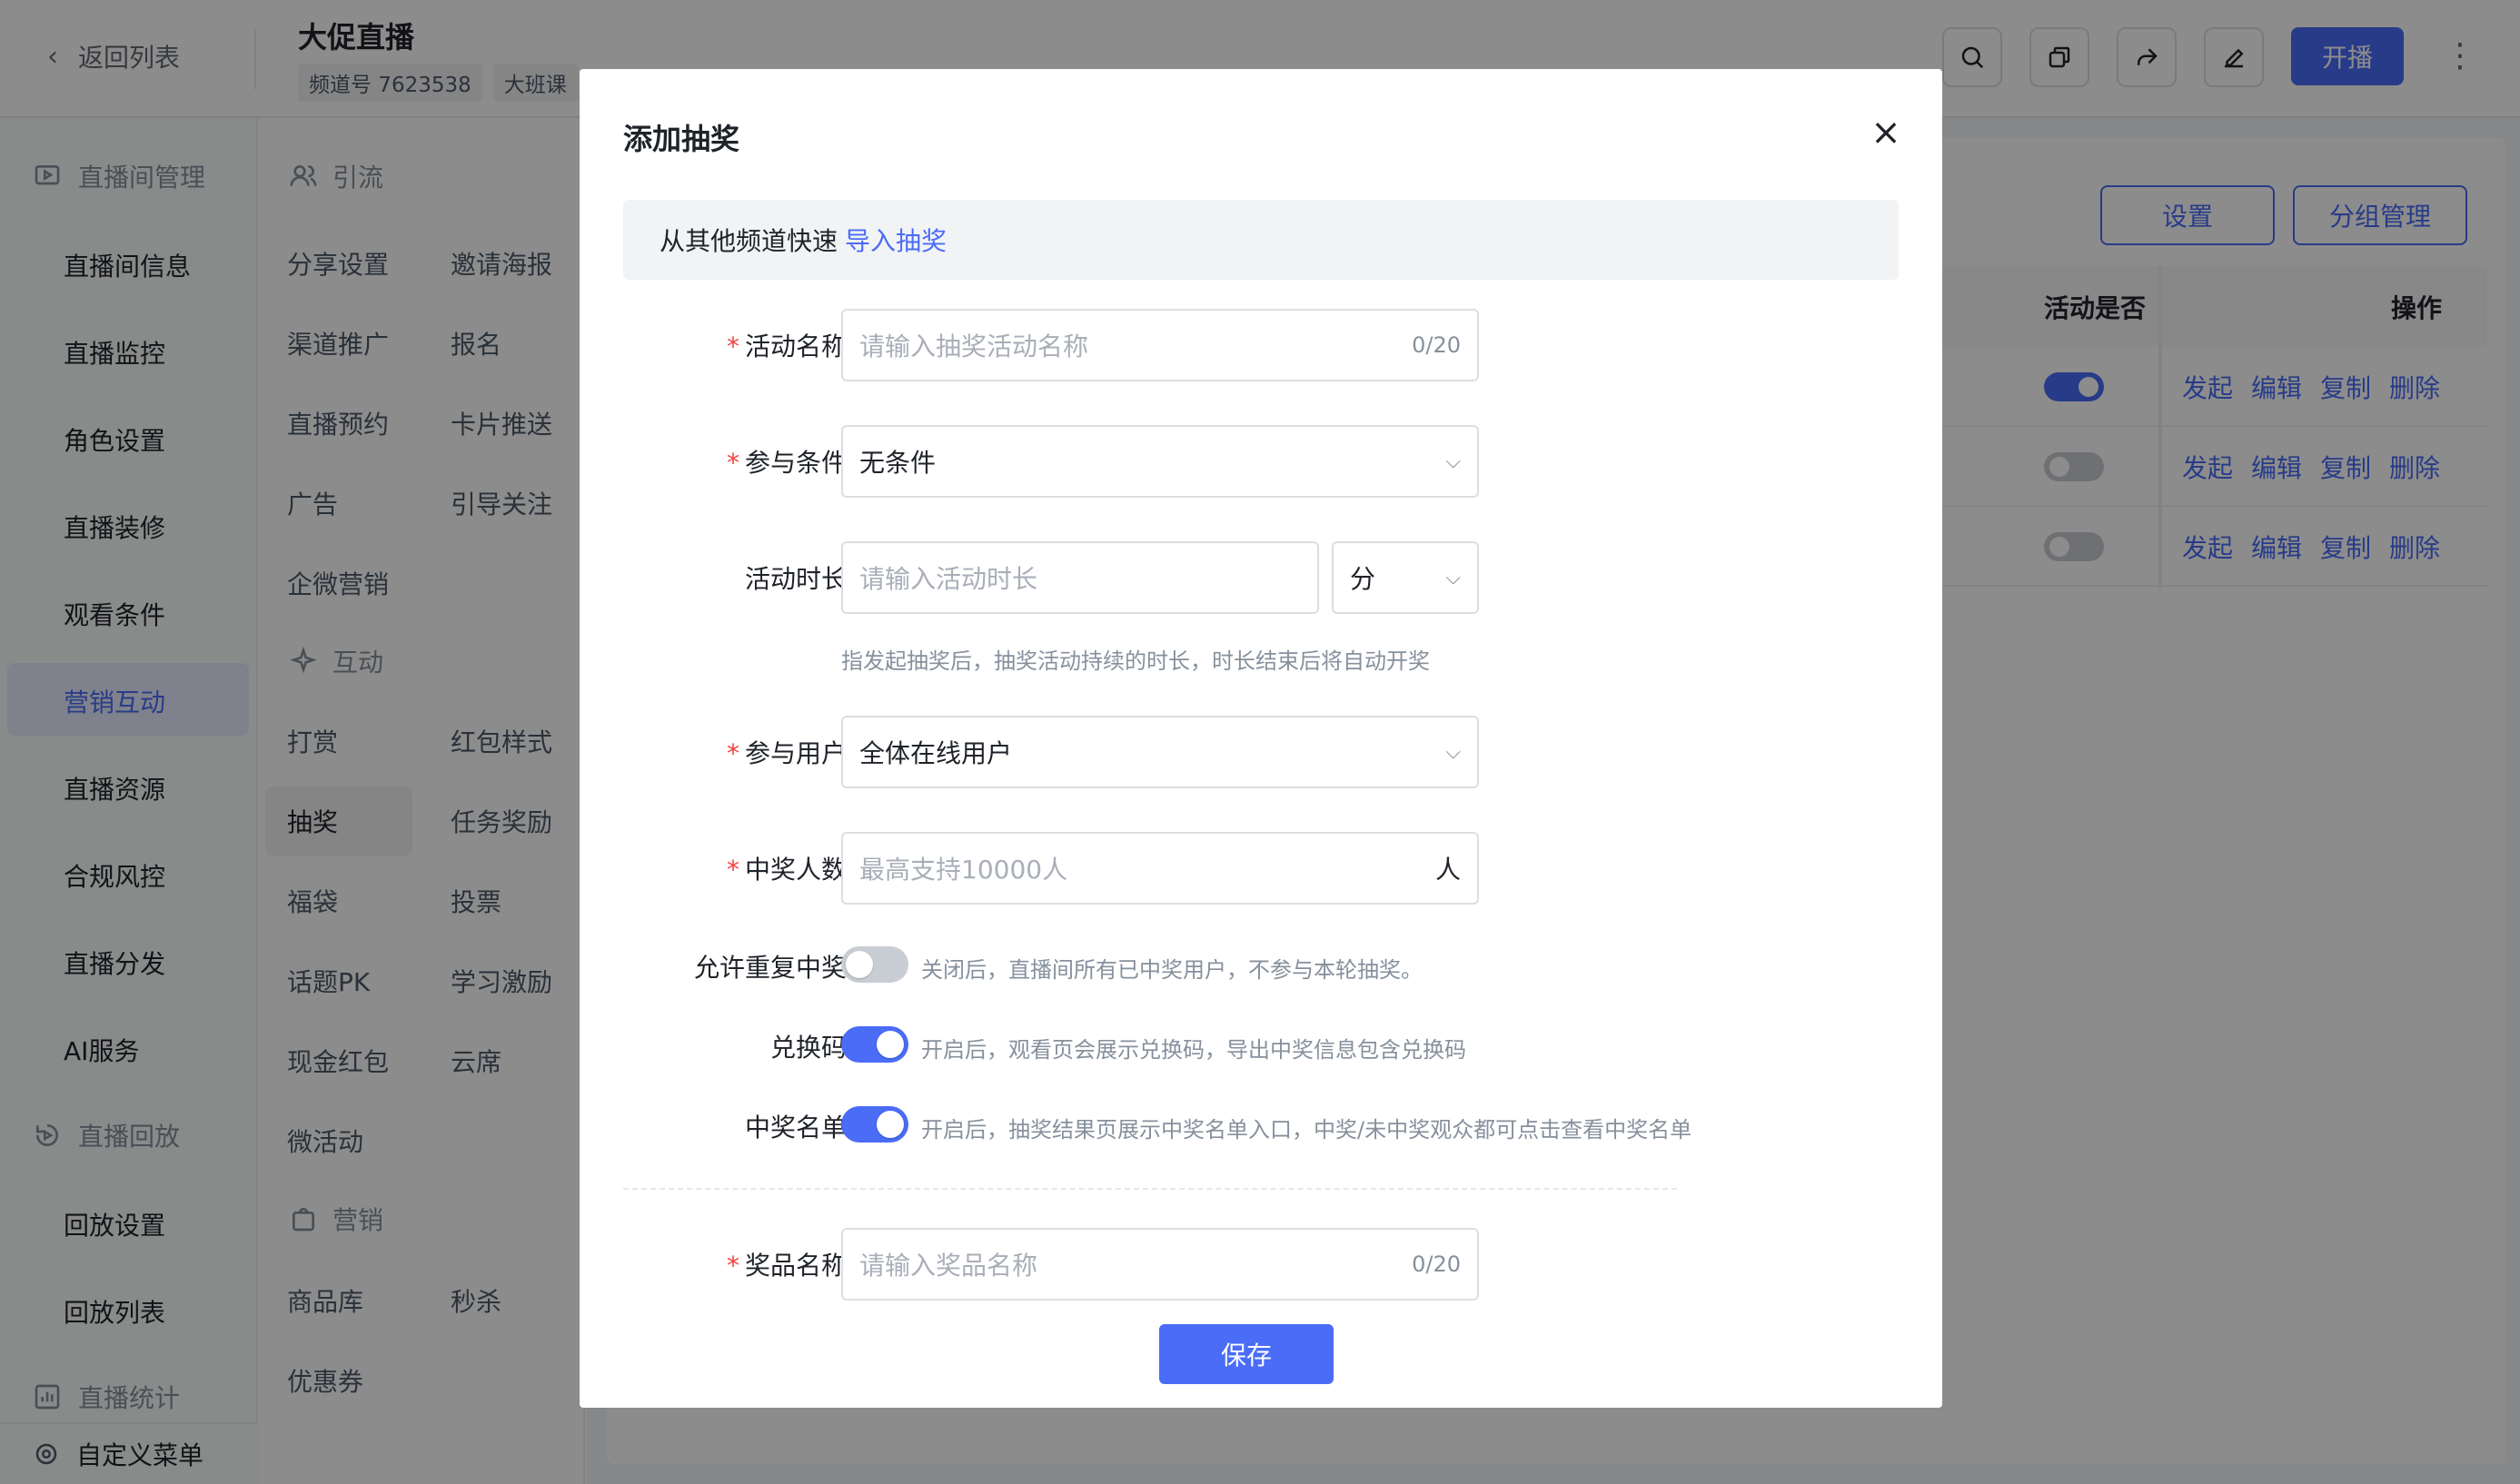  Describe the element at coordinates (1160, 461) in the screenshot. I see `condition-select: 无条件 ⌵` at that location.